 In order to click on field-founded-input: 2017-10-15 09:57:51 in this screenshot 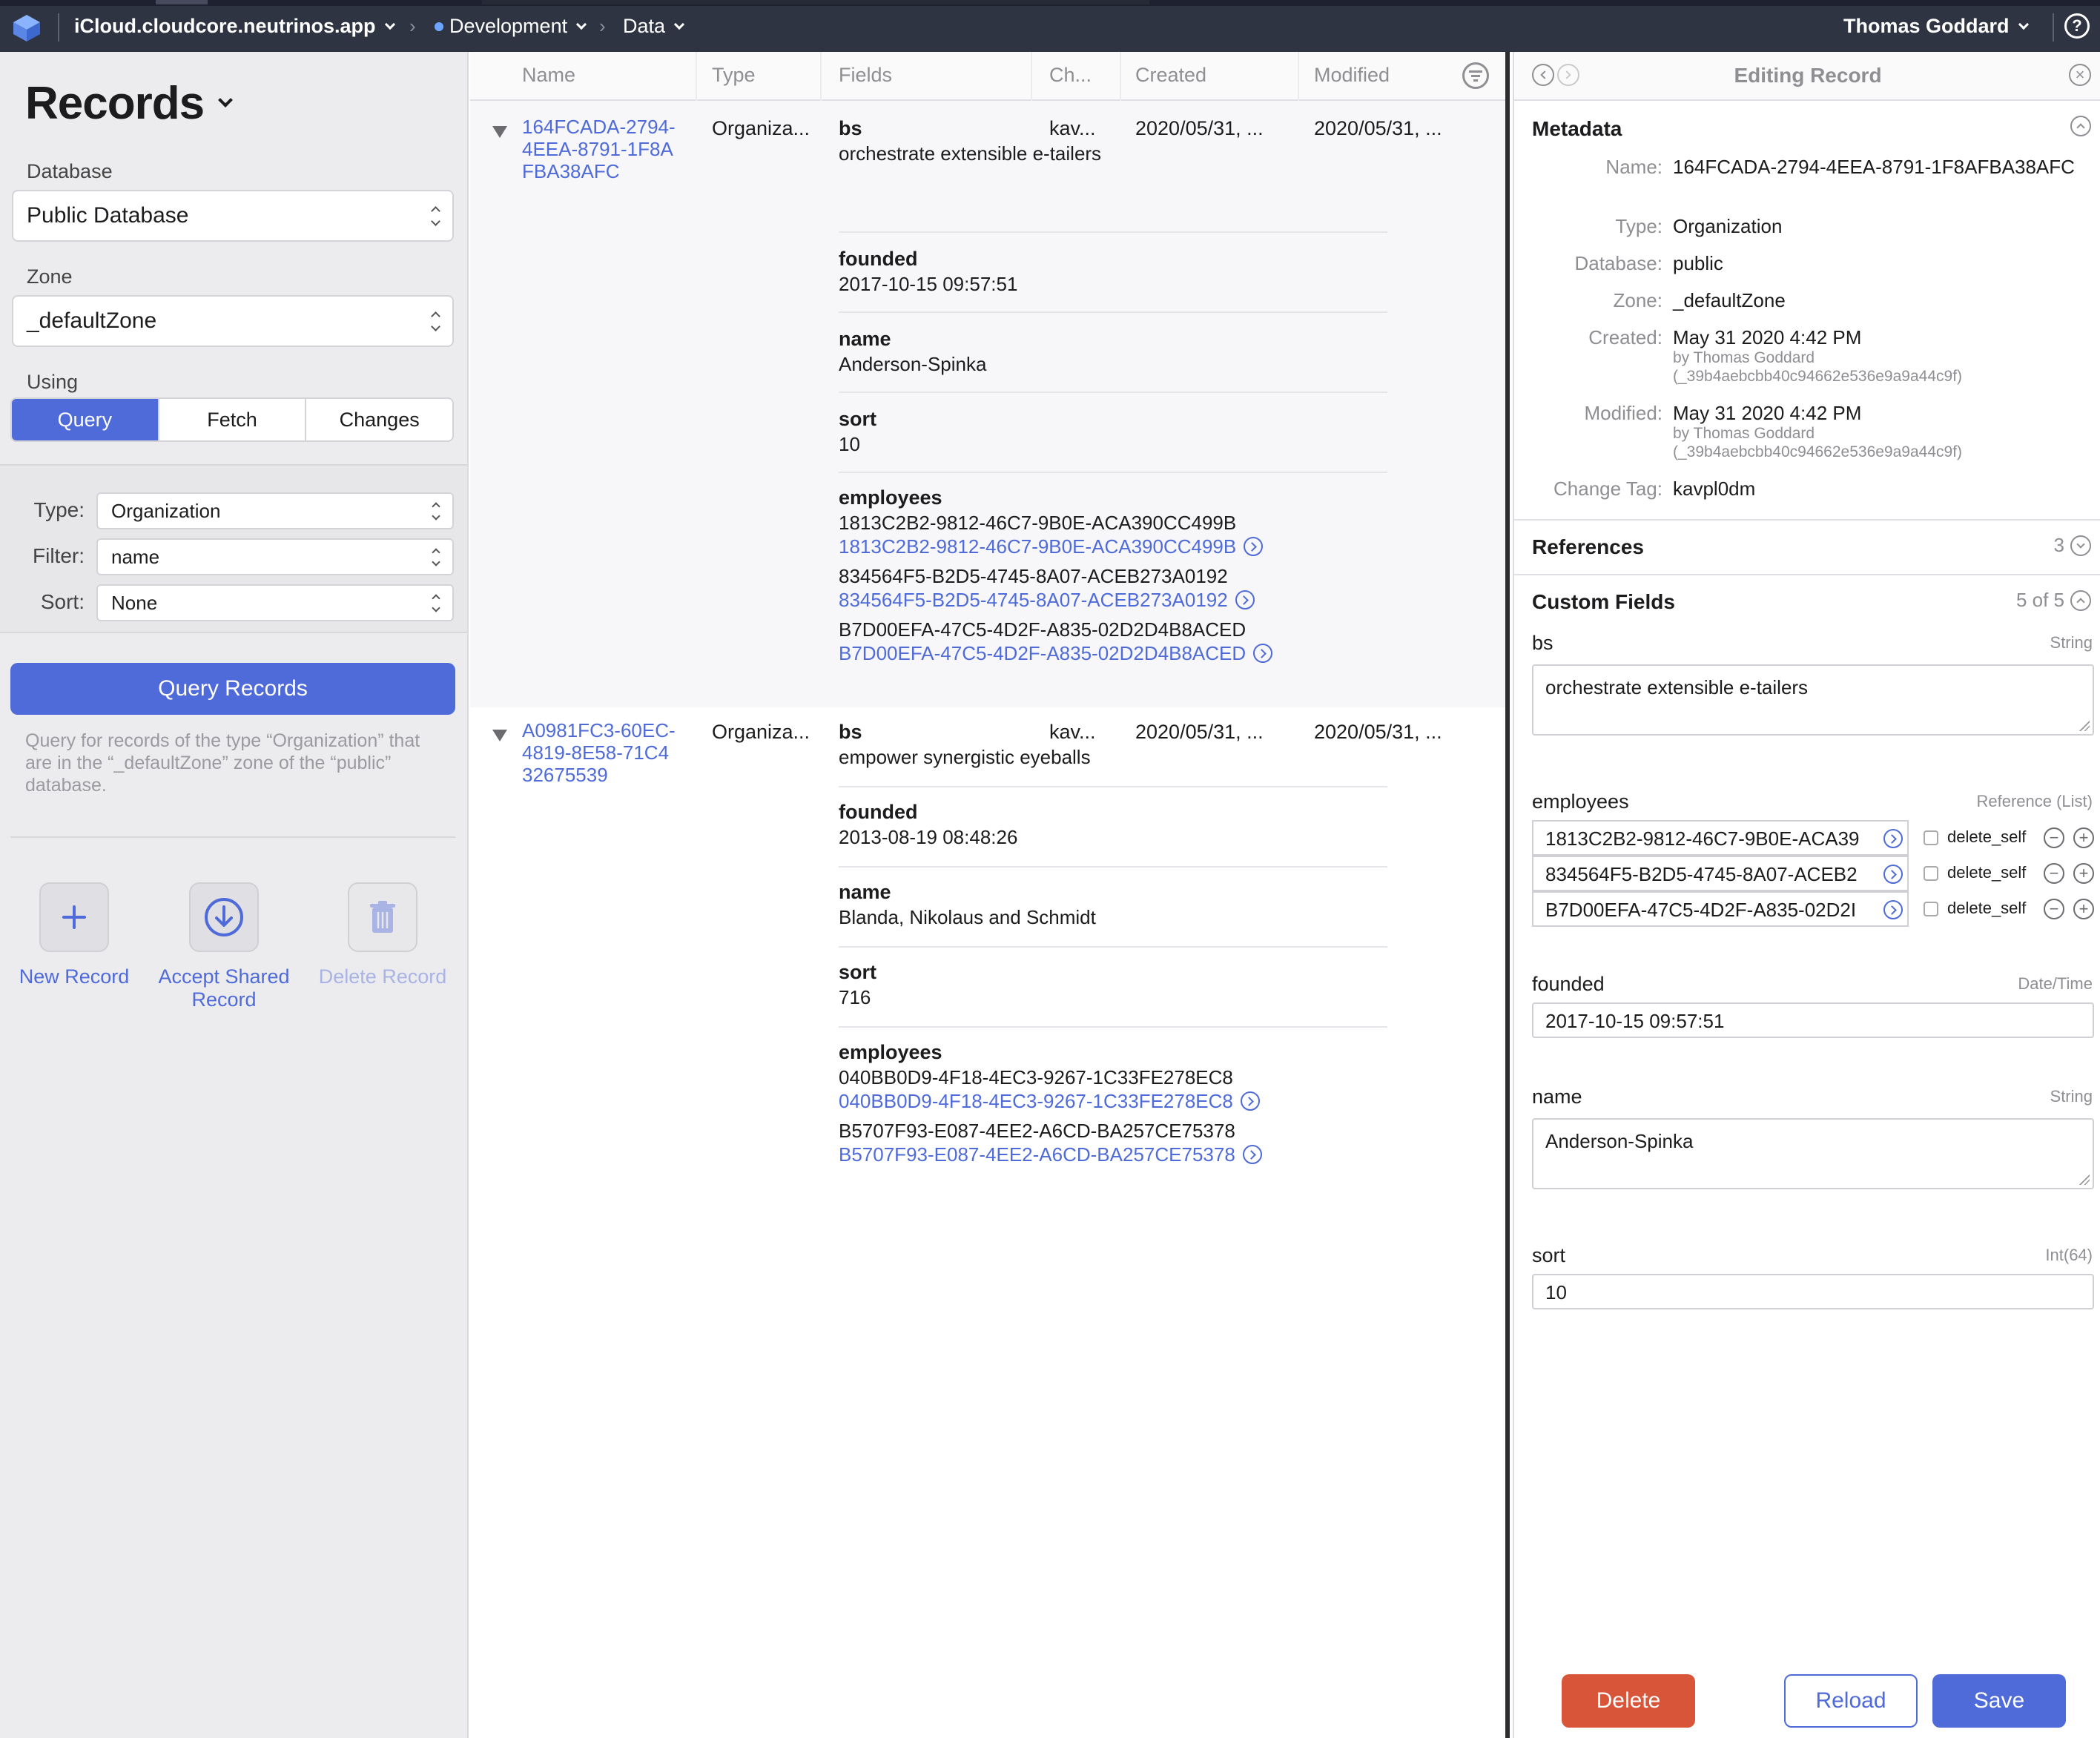, I will do `click(1813, 1020)`.